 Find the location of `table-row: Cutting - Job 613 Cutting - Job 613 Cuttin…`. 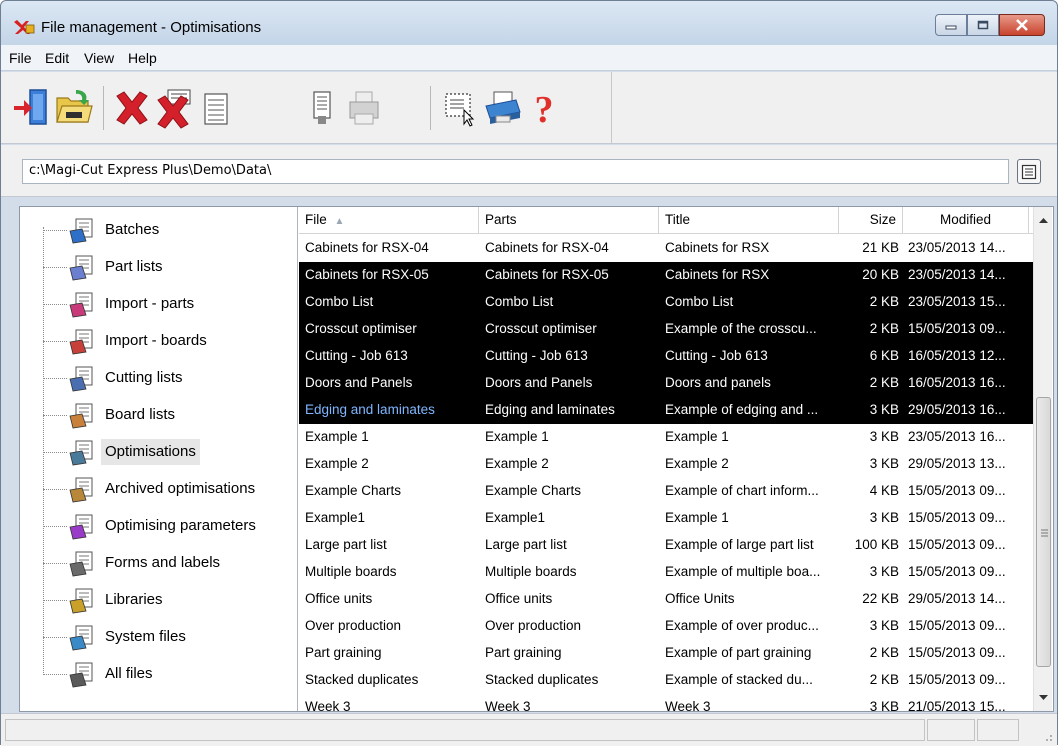

table-row: Cutting - Job 613 Cutting - Job 613 Cuttin… is located at coordinates (666, 356).